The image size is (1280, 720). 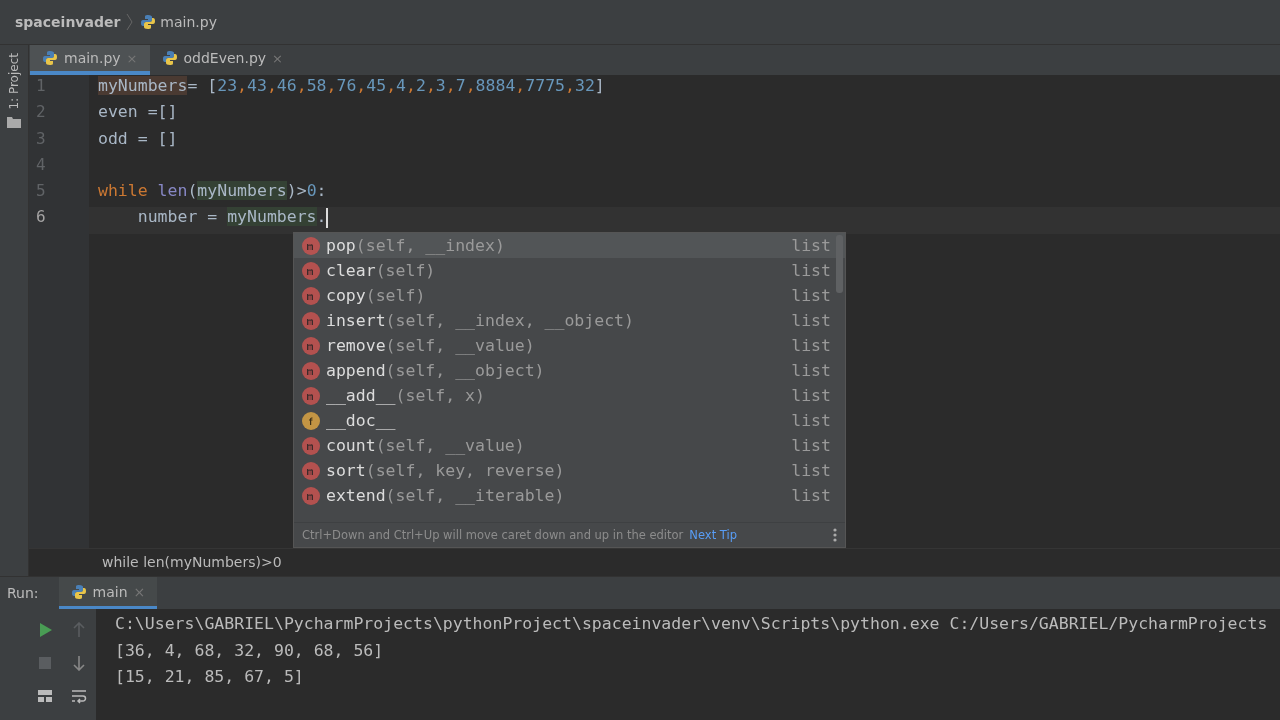 I want to click on hint-text: Ctrl+Down and Ctrl+Up will move caret down and up in the editor, so click(x=493, y=535).